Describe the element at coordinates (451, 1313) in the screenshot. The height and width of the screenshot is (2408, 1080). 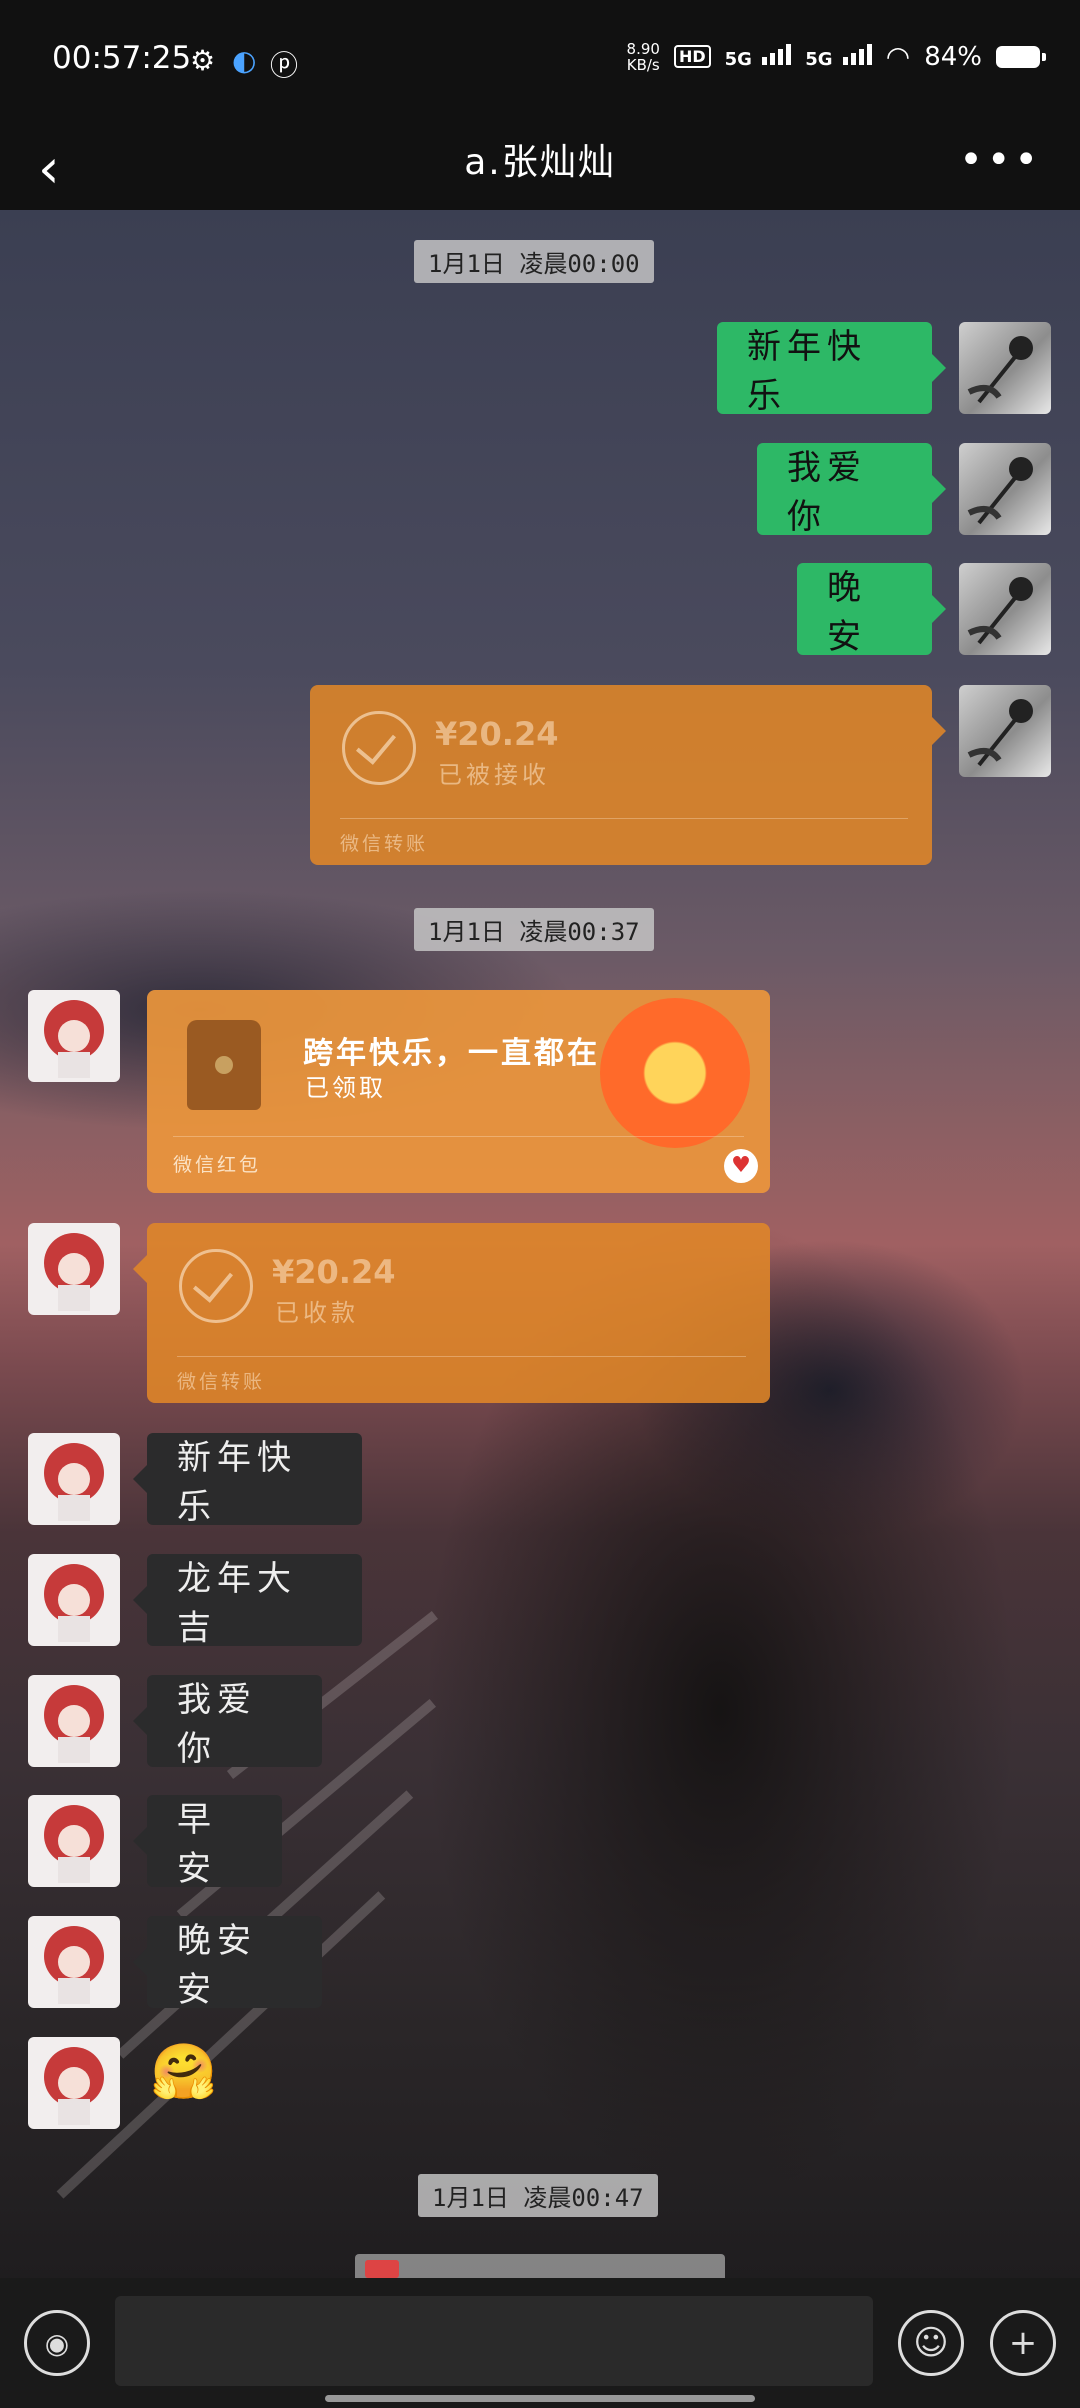
I see `transfer-card-received: ¥20.24 已收款 微信转账` at that location.